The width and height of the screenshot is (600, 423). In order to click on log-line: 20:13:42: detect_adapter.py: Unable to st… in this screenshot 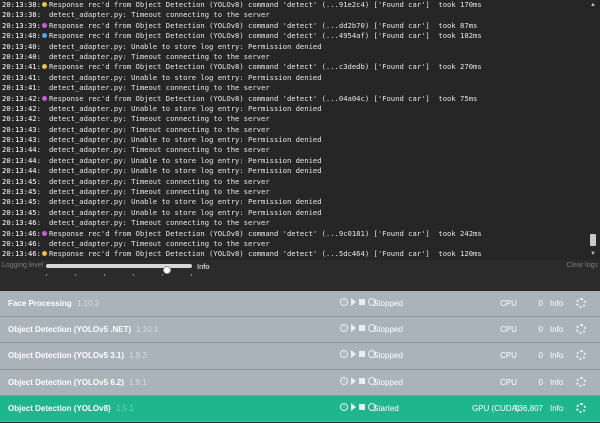, I will do `click(300, 109)`.